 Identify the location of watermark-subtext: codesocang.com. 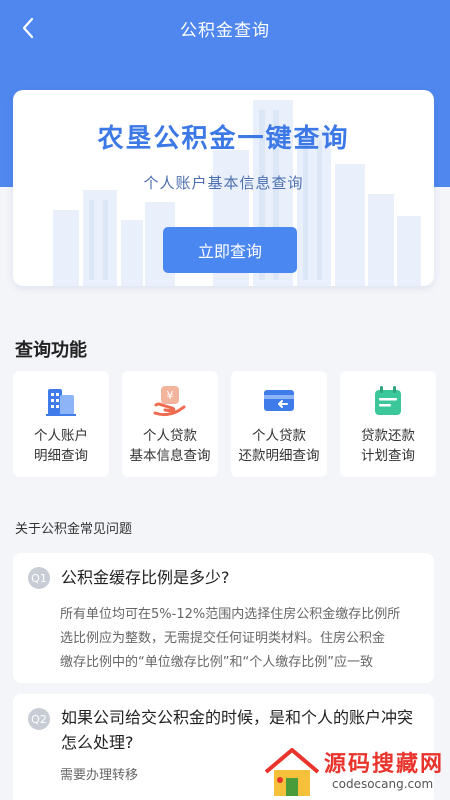
(383, 784).